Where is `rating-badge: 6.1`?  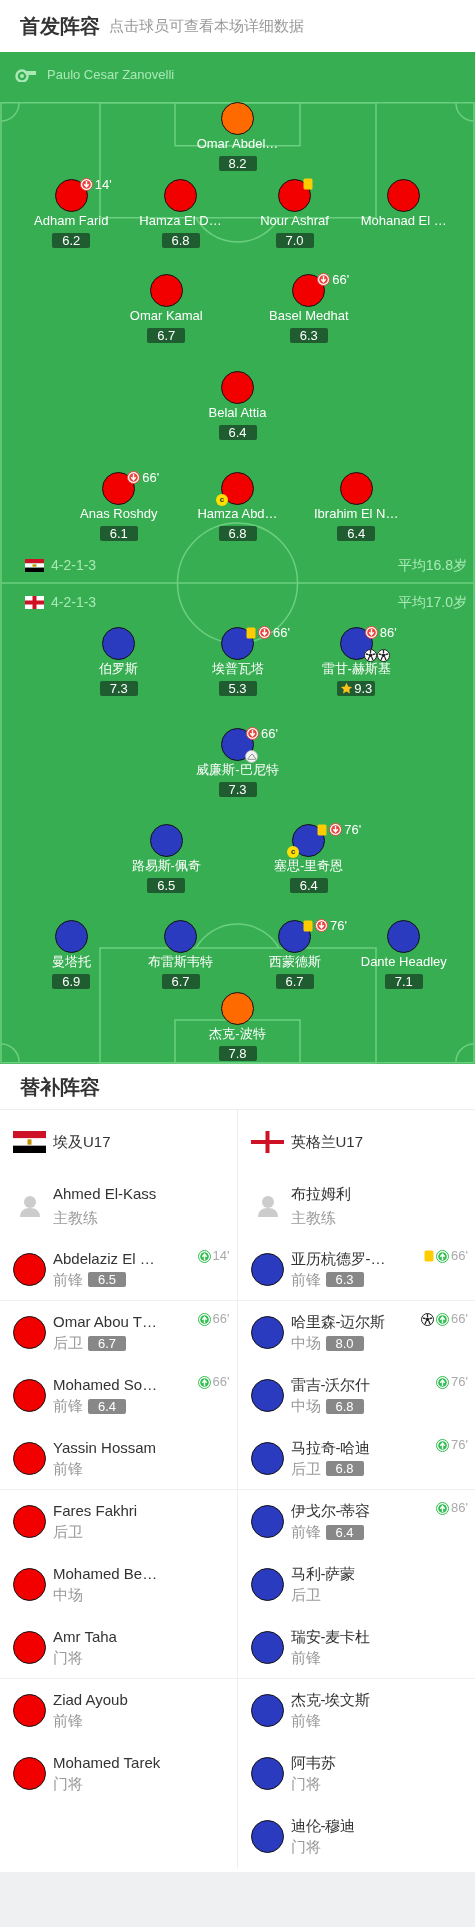
rating-badge: 6.1 is located at coordinates (118, 533).